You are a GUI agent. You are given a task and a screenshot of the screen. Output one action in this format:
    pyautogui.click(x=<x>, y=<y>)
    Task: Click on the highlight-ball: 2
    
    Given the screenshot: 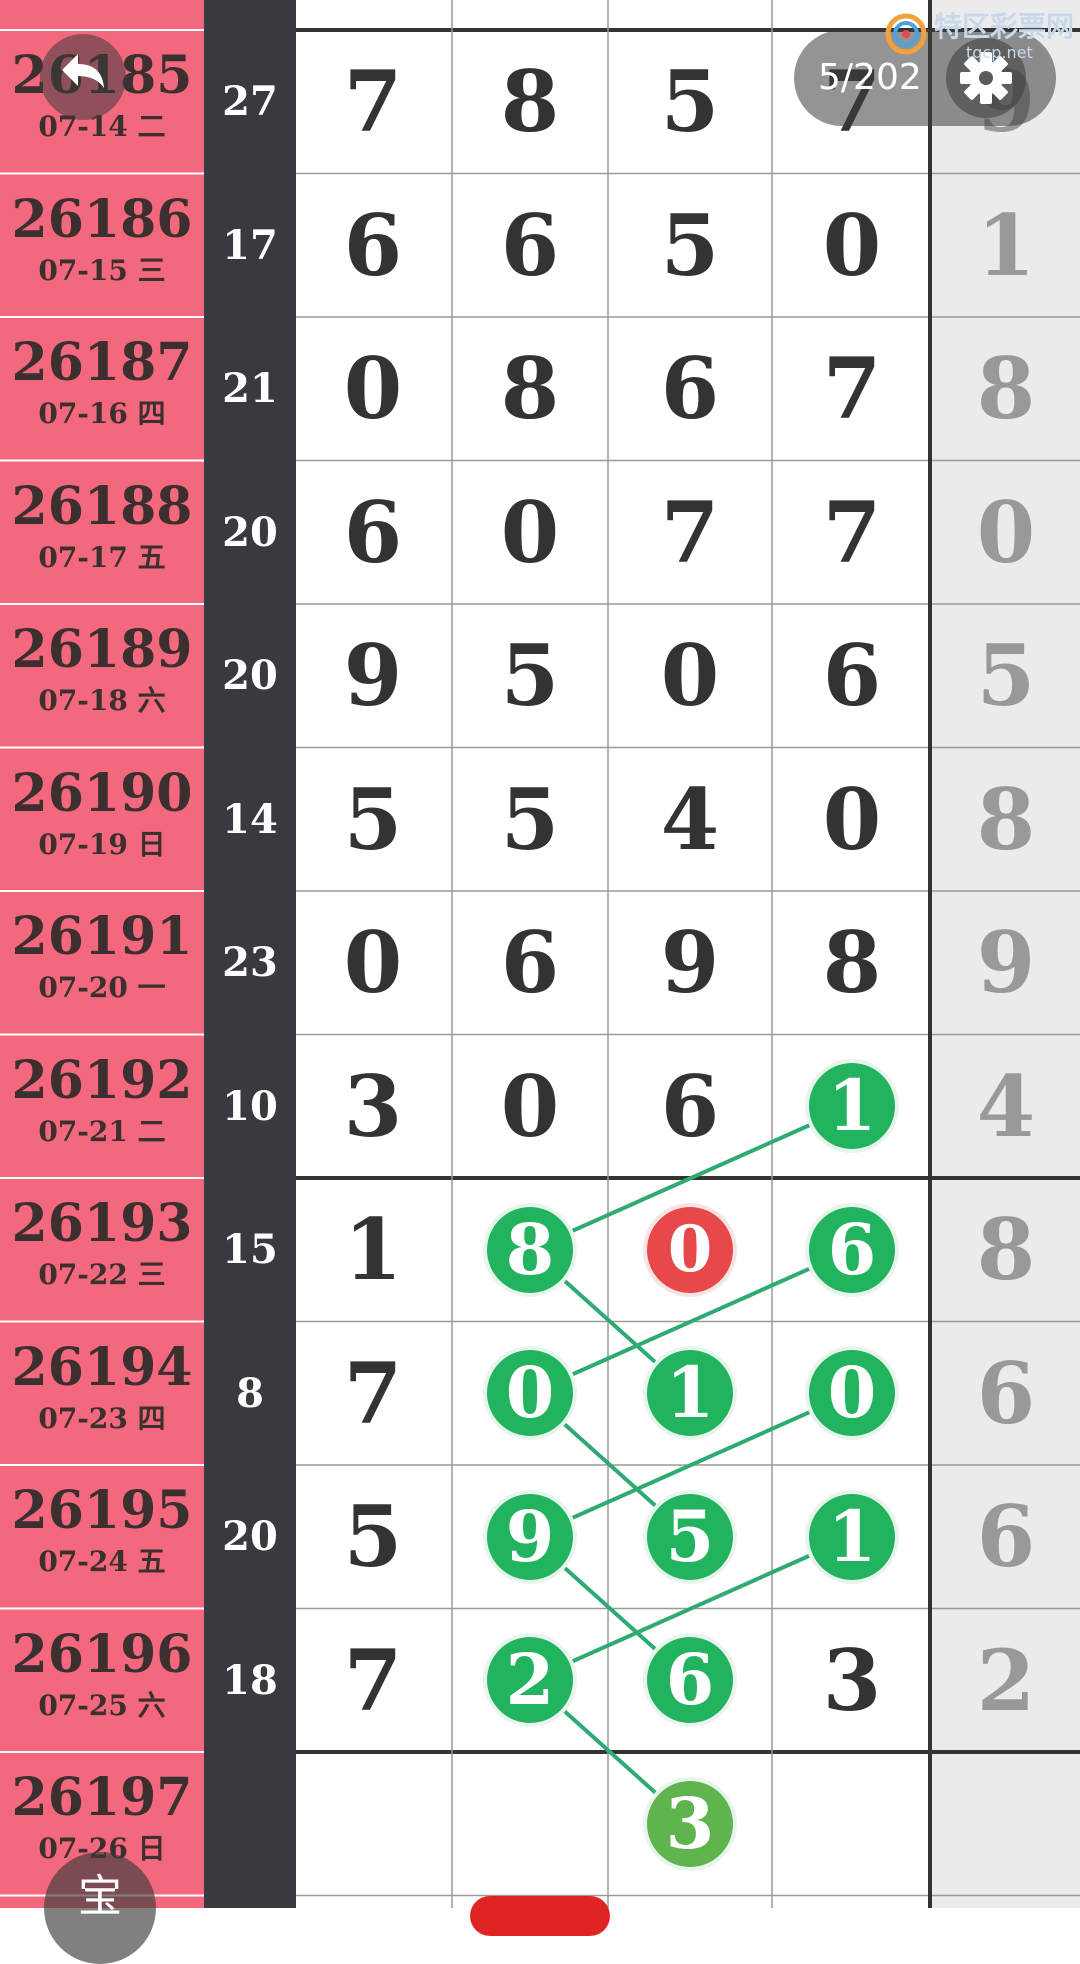 What is the action you would take?
    pyautogui.click(x=530, y=1680)
    